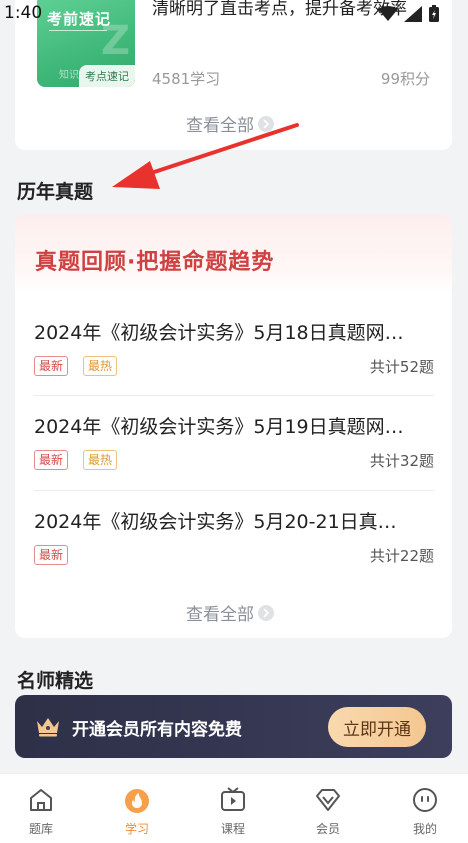 This screenshot has width=468, height=843. Describe the element at coordinates (41, 811) in the screenshot. I see `tab-question-bank: 题库` at that location.